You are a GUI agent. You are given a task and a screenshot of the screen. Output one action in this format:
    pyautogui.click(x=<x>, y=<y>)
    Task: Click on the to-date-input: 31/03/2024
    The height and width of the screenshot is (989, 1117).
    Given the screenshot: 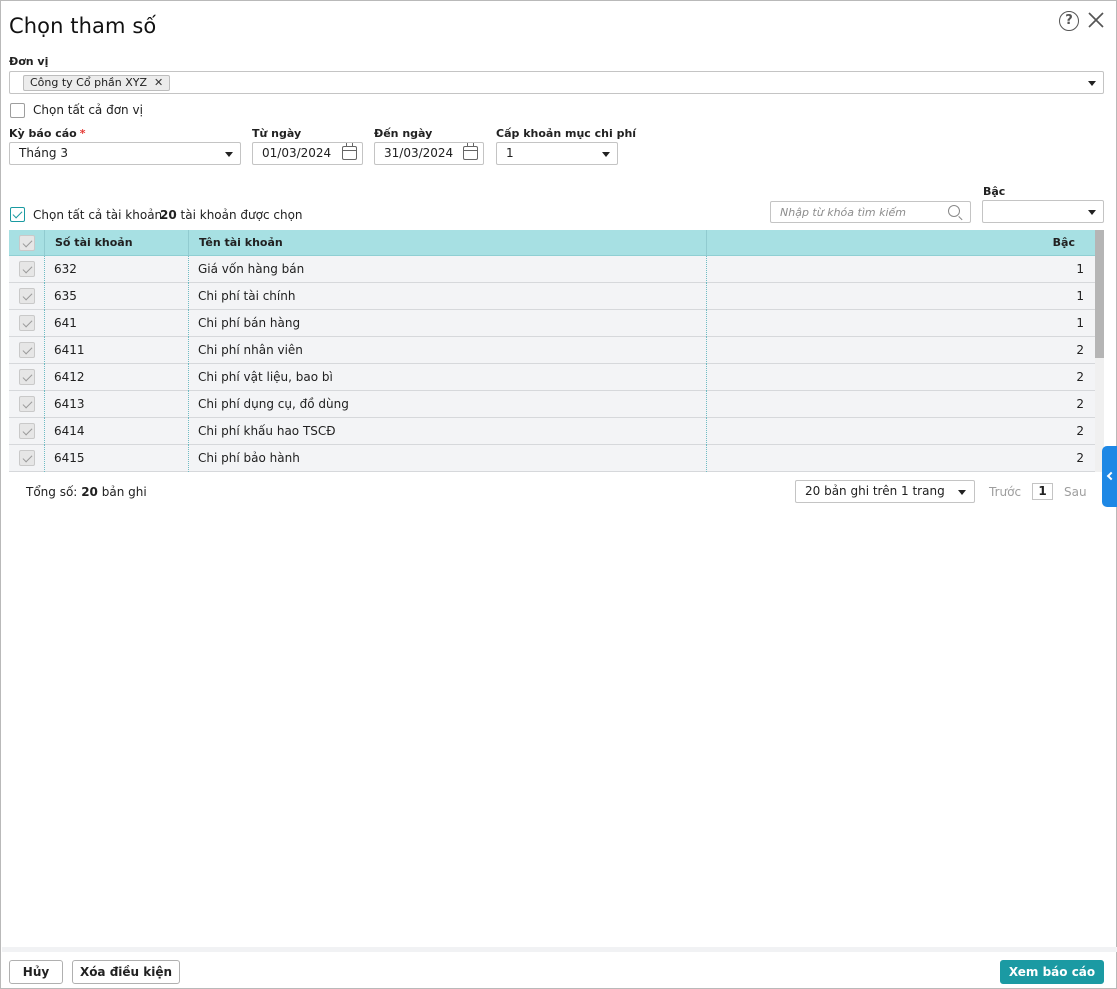 What is the action you would take?
    pyautogui.click(x=429, y=153)
    